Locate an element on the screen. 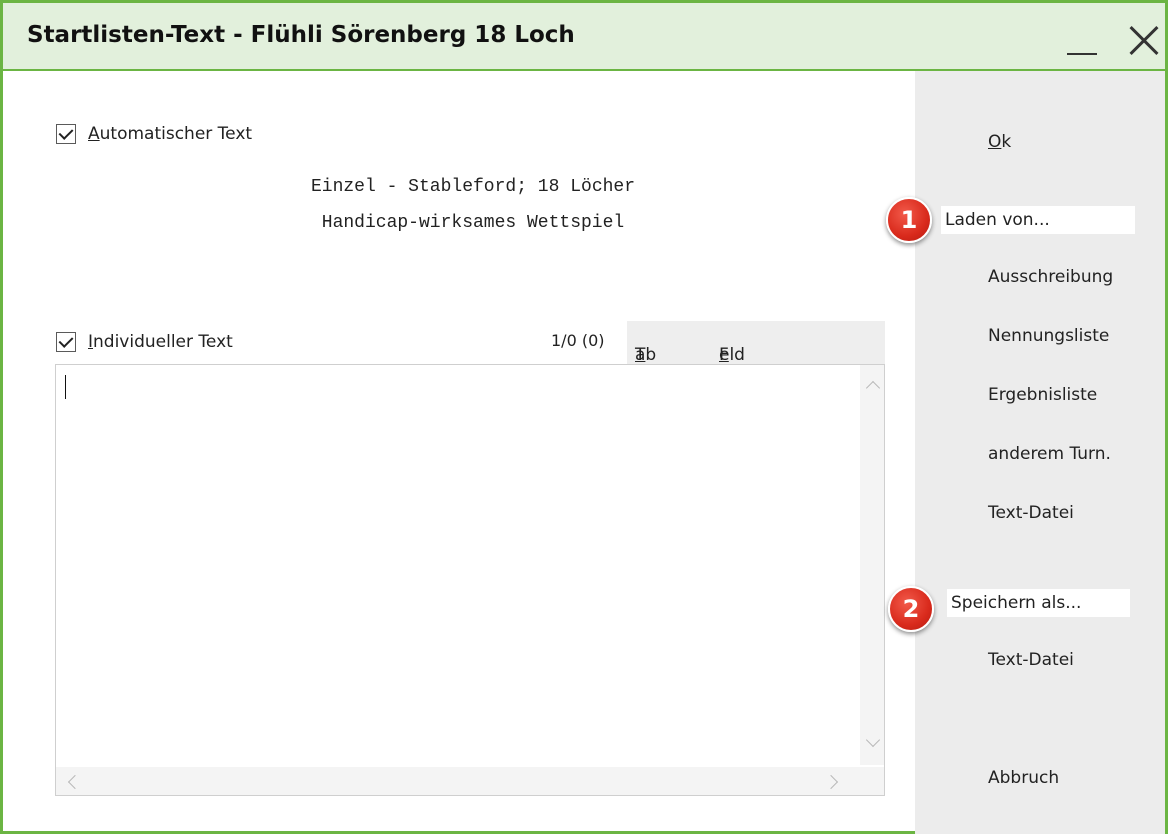  individual-text-row: Individueller Text is located at coordinates (144, 342).